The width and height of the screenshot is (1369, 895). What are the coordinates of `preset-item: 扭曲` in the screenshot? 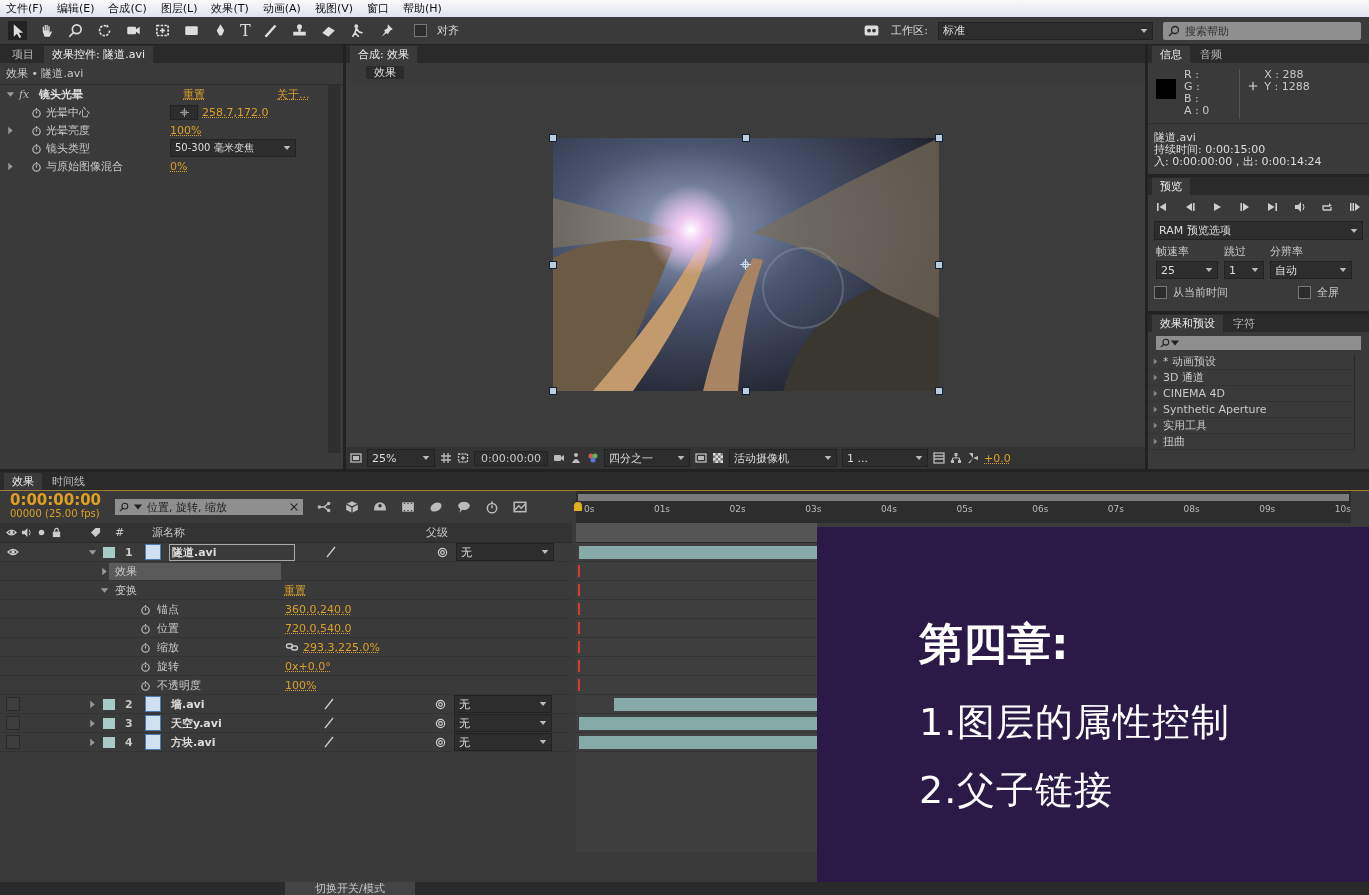 It's located at (1251, 442).